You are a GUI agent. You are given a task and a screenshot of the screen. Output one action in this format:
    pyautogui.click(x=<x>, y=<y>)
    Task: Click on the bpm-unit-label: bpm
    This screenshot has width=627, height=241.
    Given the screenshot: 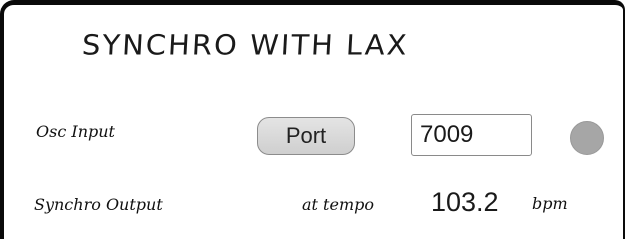 What is the action you would take?
    pyautogui.click(x=550, y=203)
    